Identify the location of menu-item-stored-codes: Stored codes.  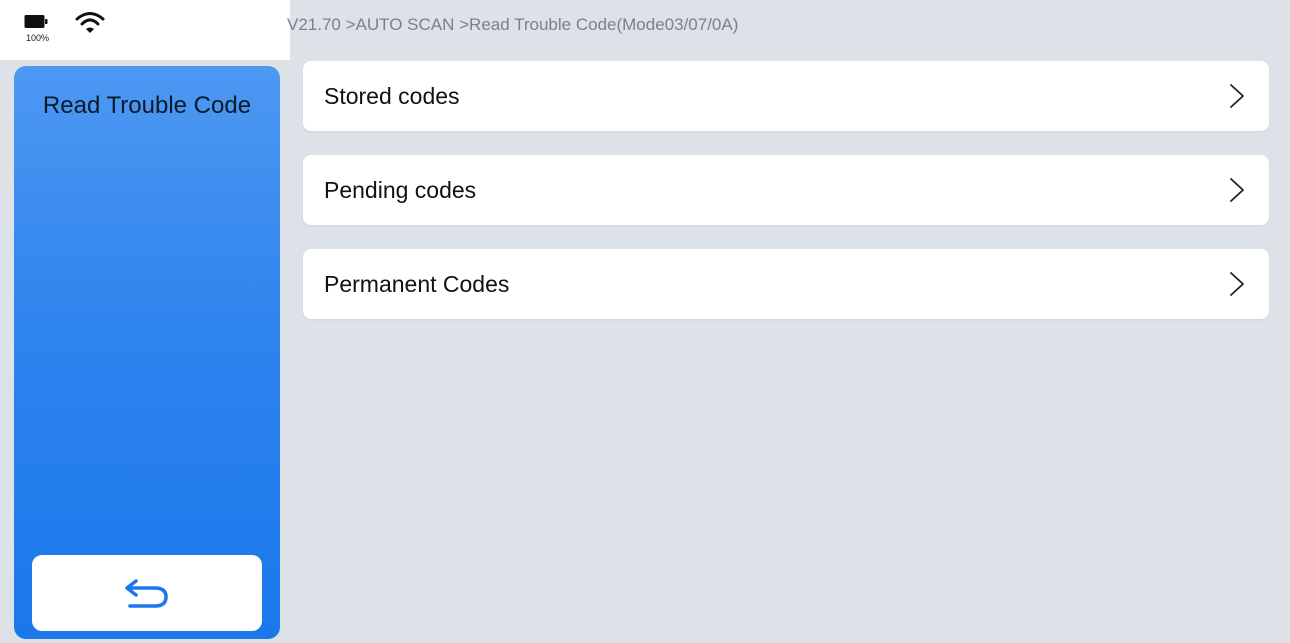
(786, 96).